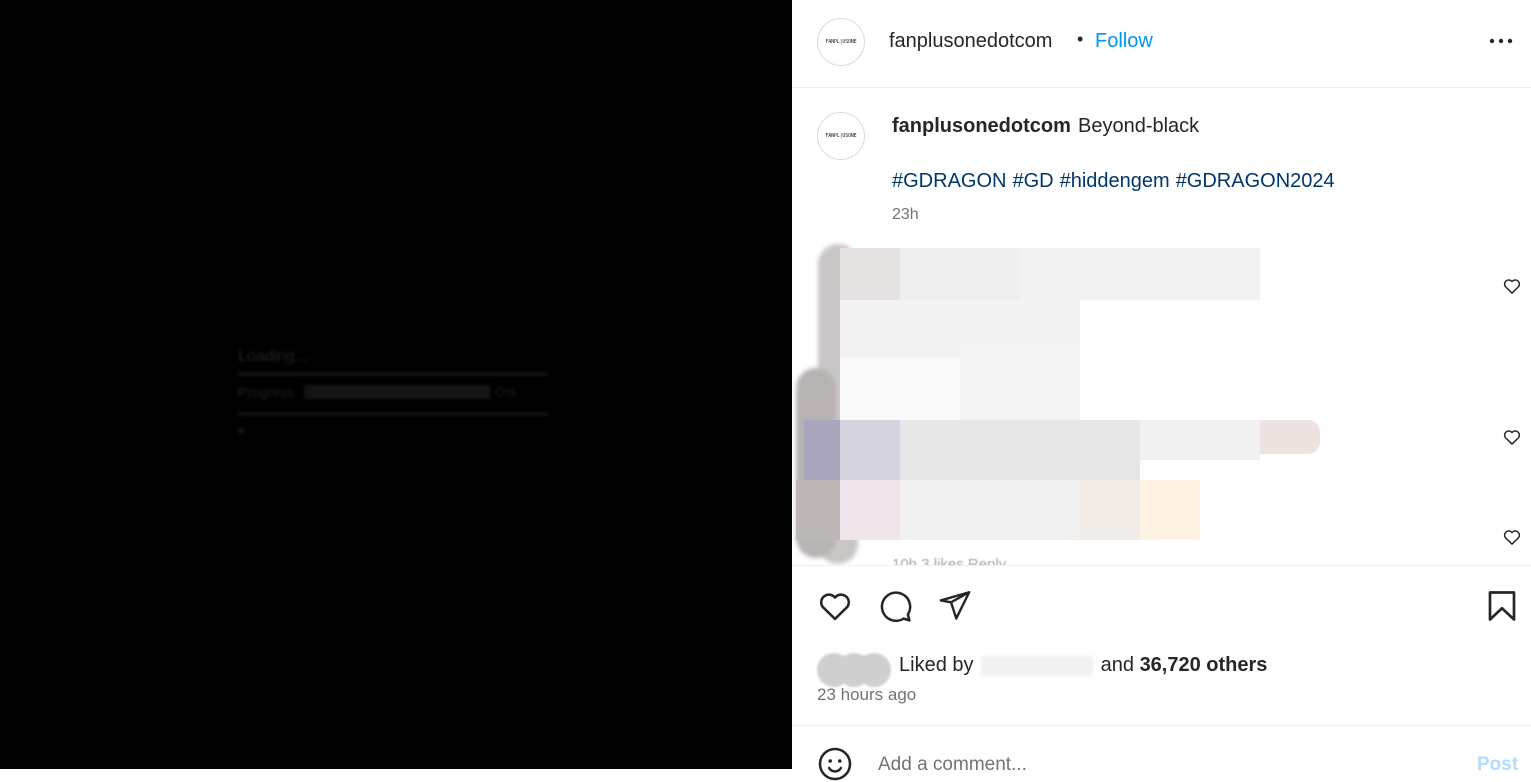  Describe the element at coordinates (241, 431) in the screenshot. I see `loading-dot` at that location.